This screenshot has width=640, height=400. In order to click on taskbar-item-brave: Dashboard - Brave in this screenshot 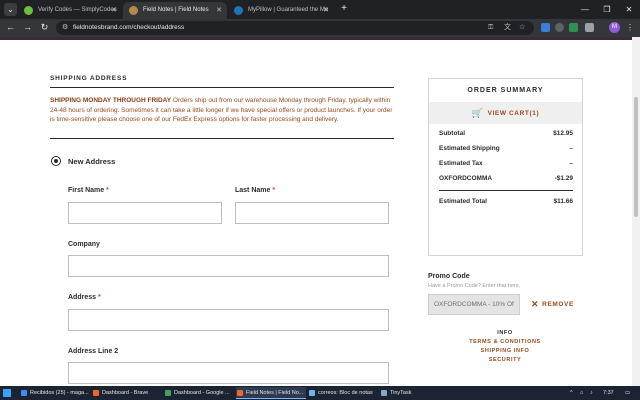, I will do `click(127, 393)`.